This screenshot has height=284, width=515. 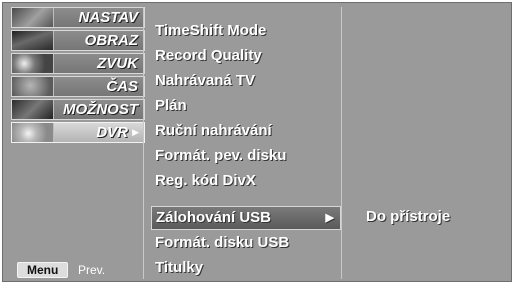 I want to click on menu-item-record-quality: Record Quality, so click(x=246, y=56).